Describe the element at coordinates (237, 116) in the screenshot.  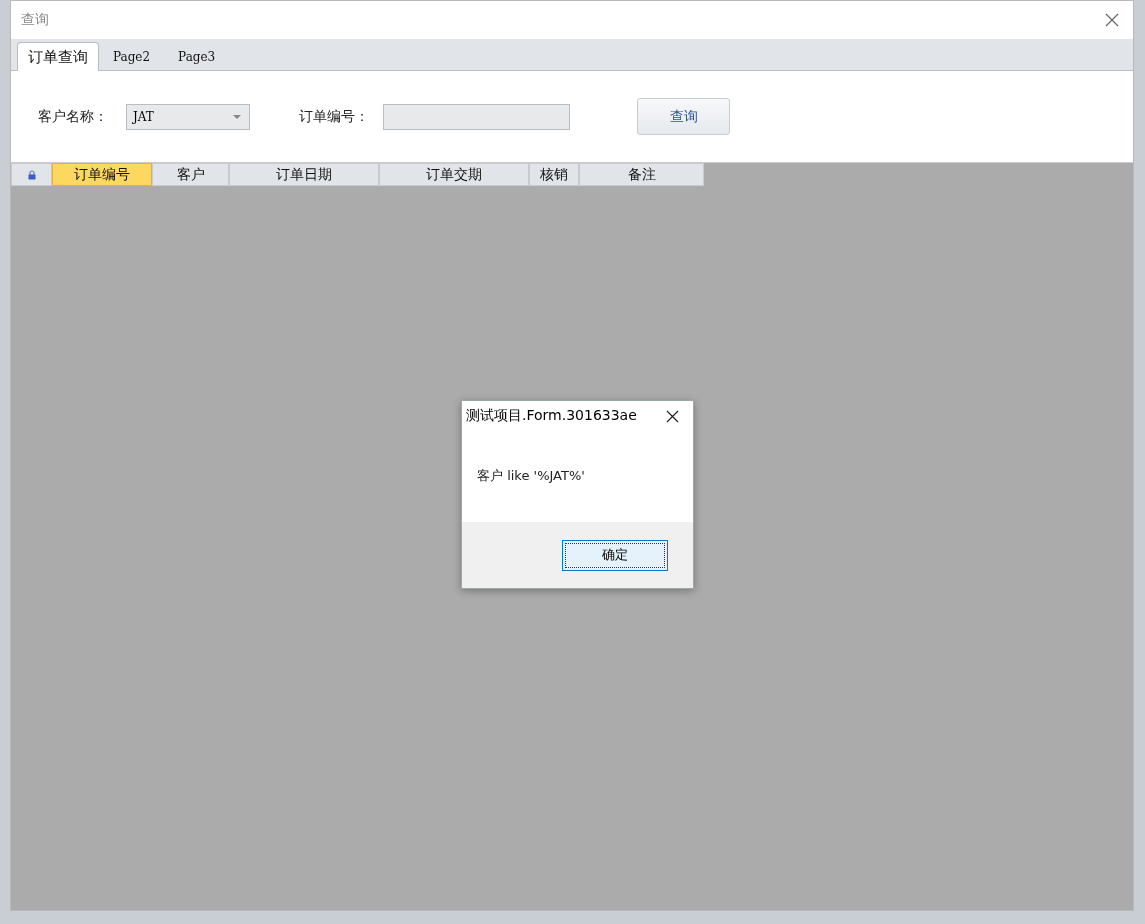
I see `dropdown-arrow-icon` at that location.